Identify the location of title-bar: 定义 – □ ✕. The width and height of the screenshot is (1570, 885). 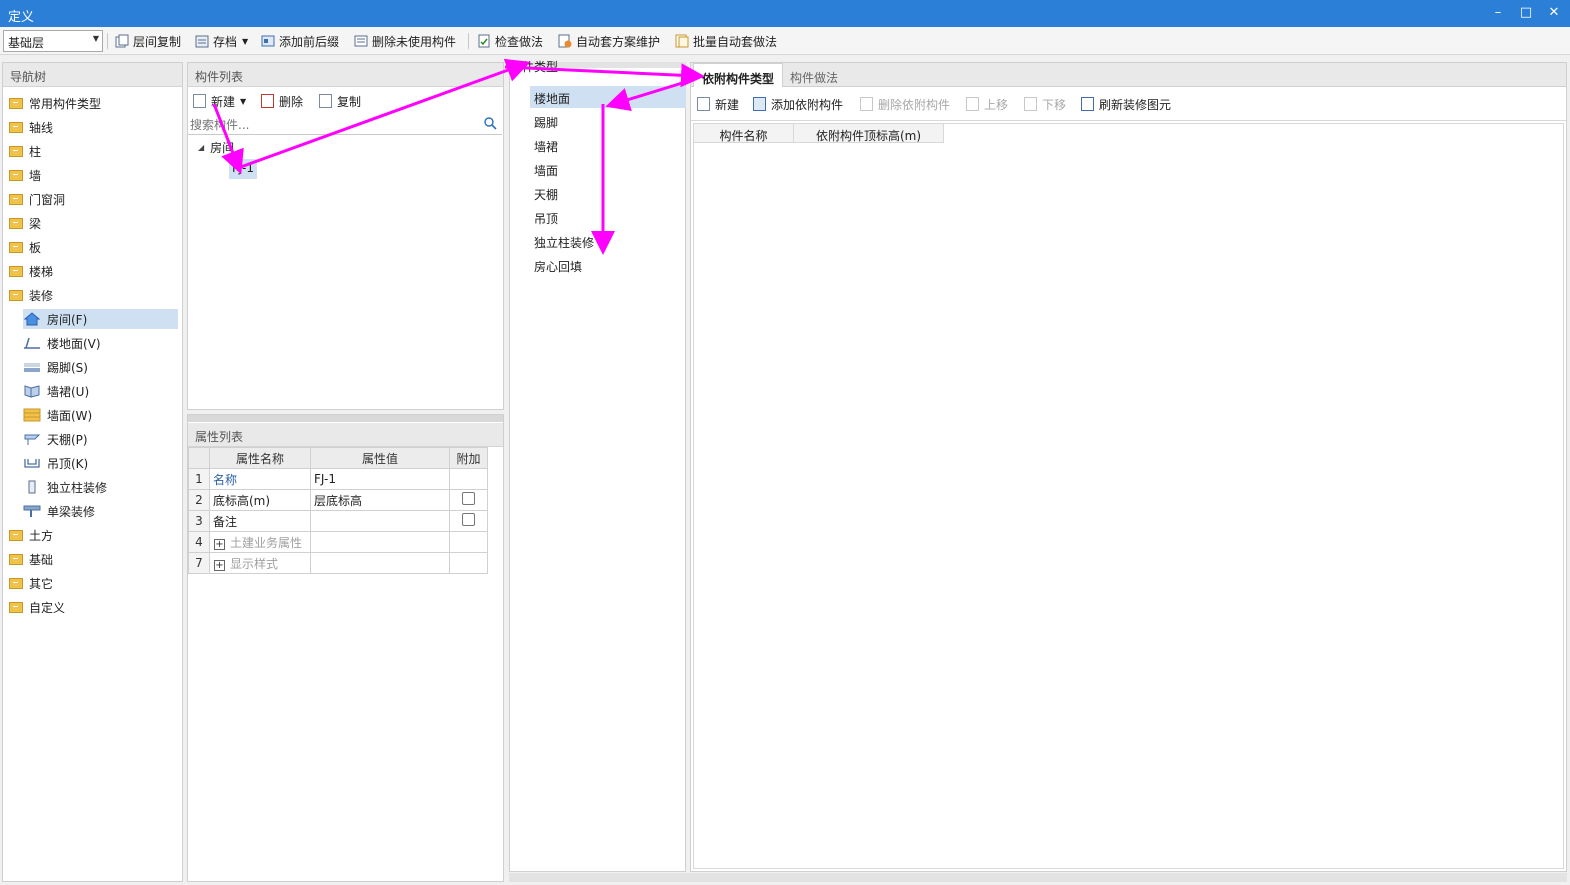
(785, 13).